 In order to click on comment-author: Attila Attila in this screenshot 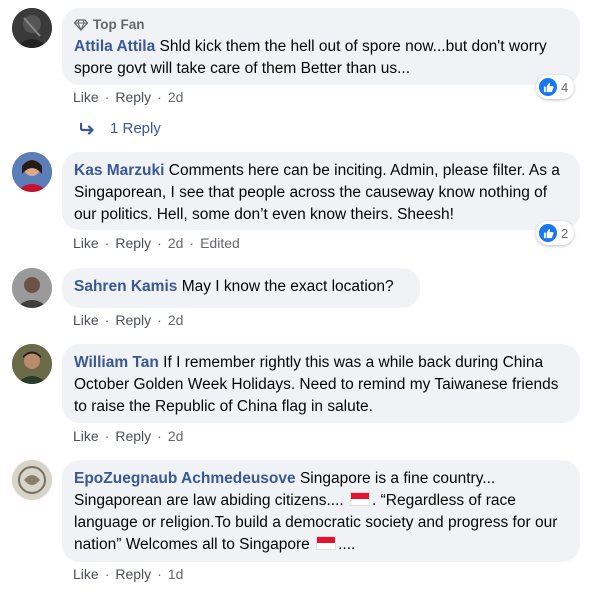, I will do `click(114, 46)`.